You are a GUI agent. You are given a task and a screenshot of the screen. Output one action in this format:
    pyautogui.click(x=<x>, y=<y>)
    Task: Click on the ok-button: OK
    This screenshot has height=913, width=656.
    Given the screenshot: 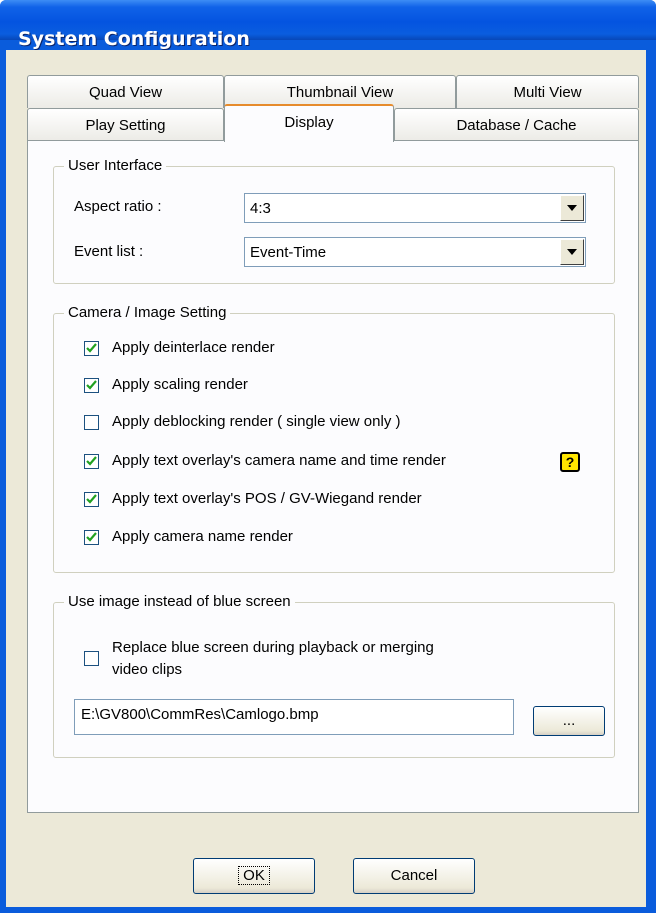 What is the action you would take?
    pyautogui.click(x=254, y=876)
    